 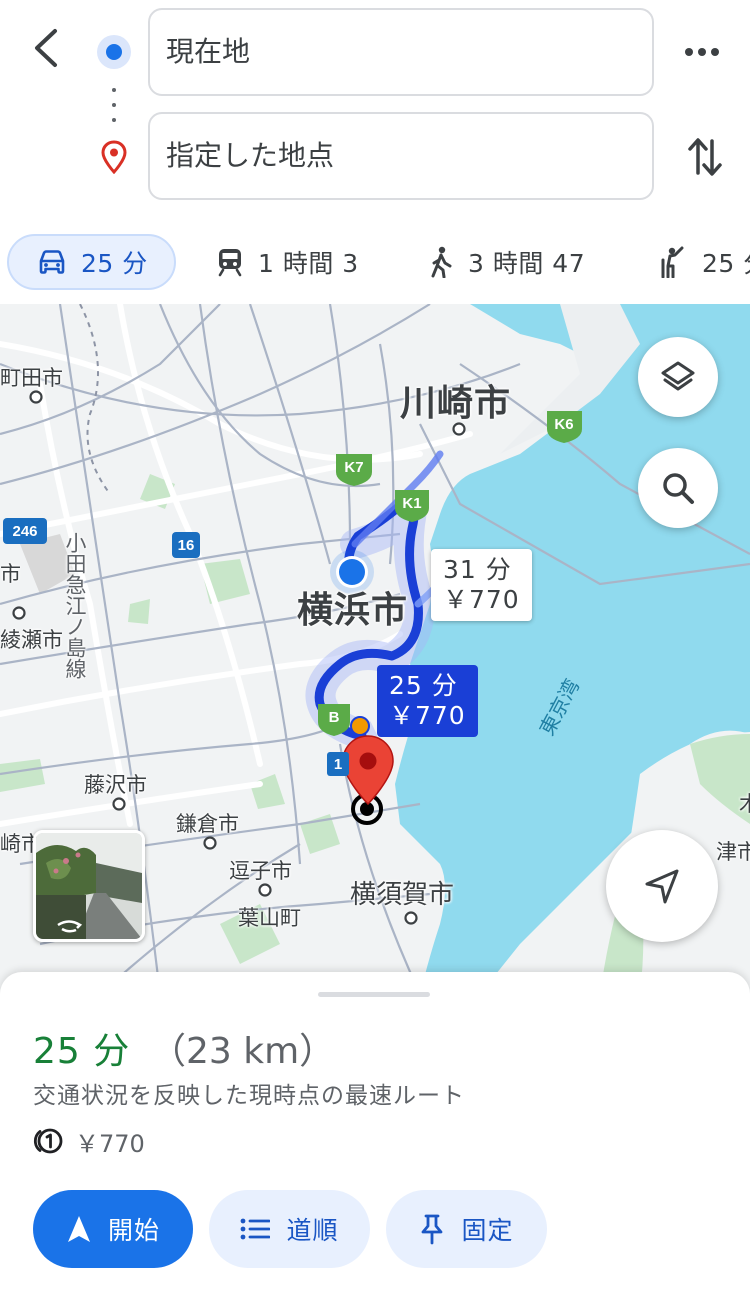 What do you see at coordinates (115, 785) in the screenshot?
I see `map-label-fujisawa: 藤沢市` at bounding box center [115, 785].